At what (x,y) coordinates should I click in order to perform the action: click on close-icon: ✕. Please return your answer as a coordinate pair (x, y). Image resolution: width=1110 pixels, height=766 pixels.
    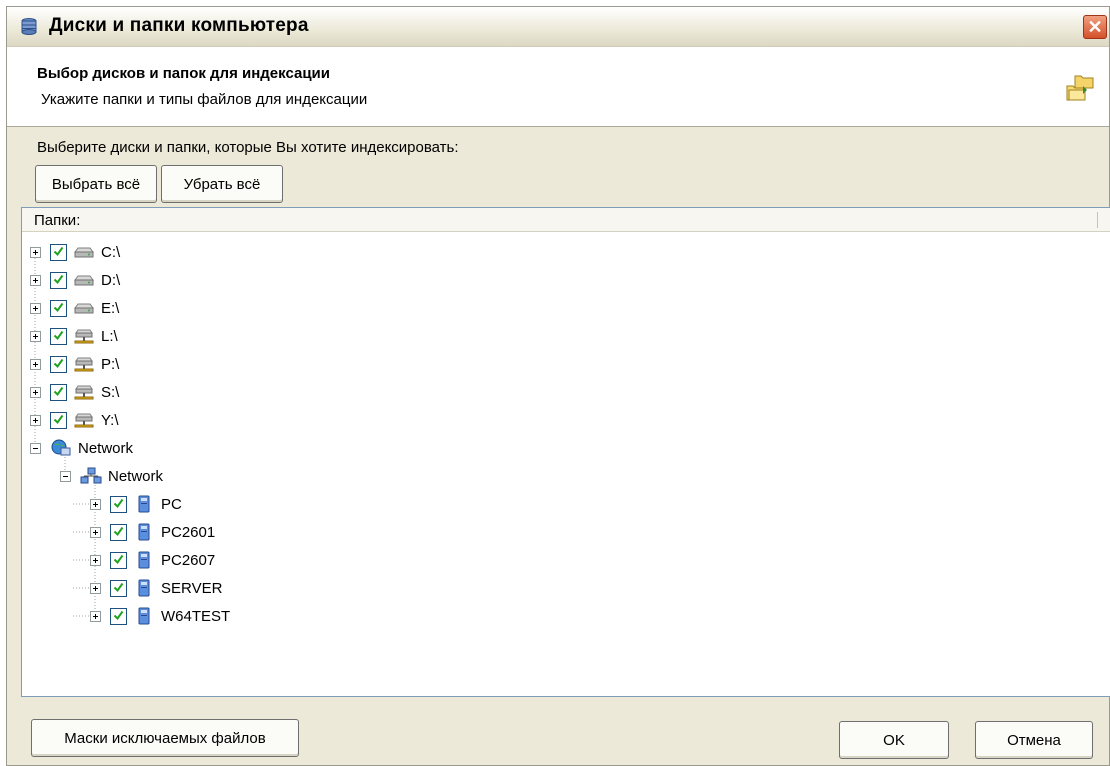
    Looking at the image, I should click on (1095, 27).